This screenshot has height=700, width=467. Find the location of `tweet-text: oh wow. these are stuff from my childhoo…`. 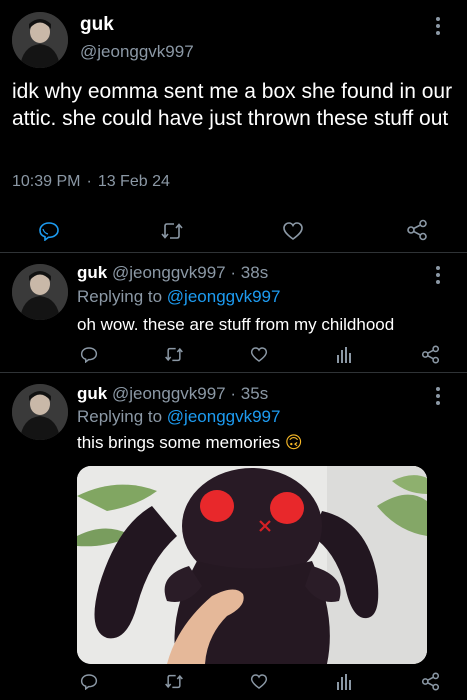

tweet-text: oh wow. these are stuff from my childhoo… is located at coordinates (236, 324).